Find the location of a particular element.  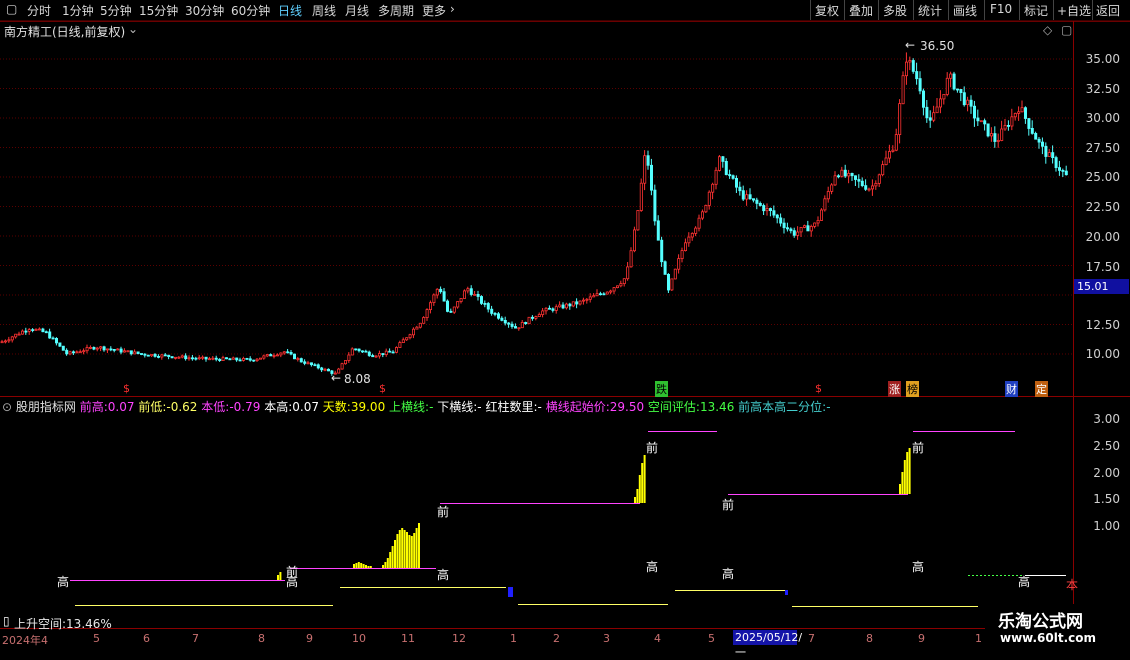

event-marker-die: 跌 is located at coordinates (661, 389).